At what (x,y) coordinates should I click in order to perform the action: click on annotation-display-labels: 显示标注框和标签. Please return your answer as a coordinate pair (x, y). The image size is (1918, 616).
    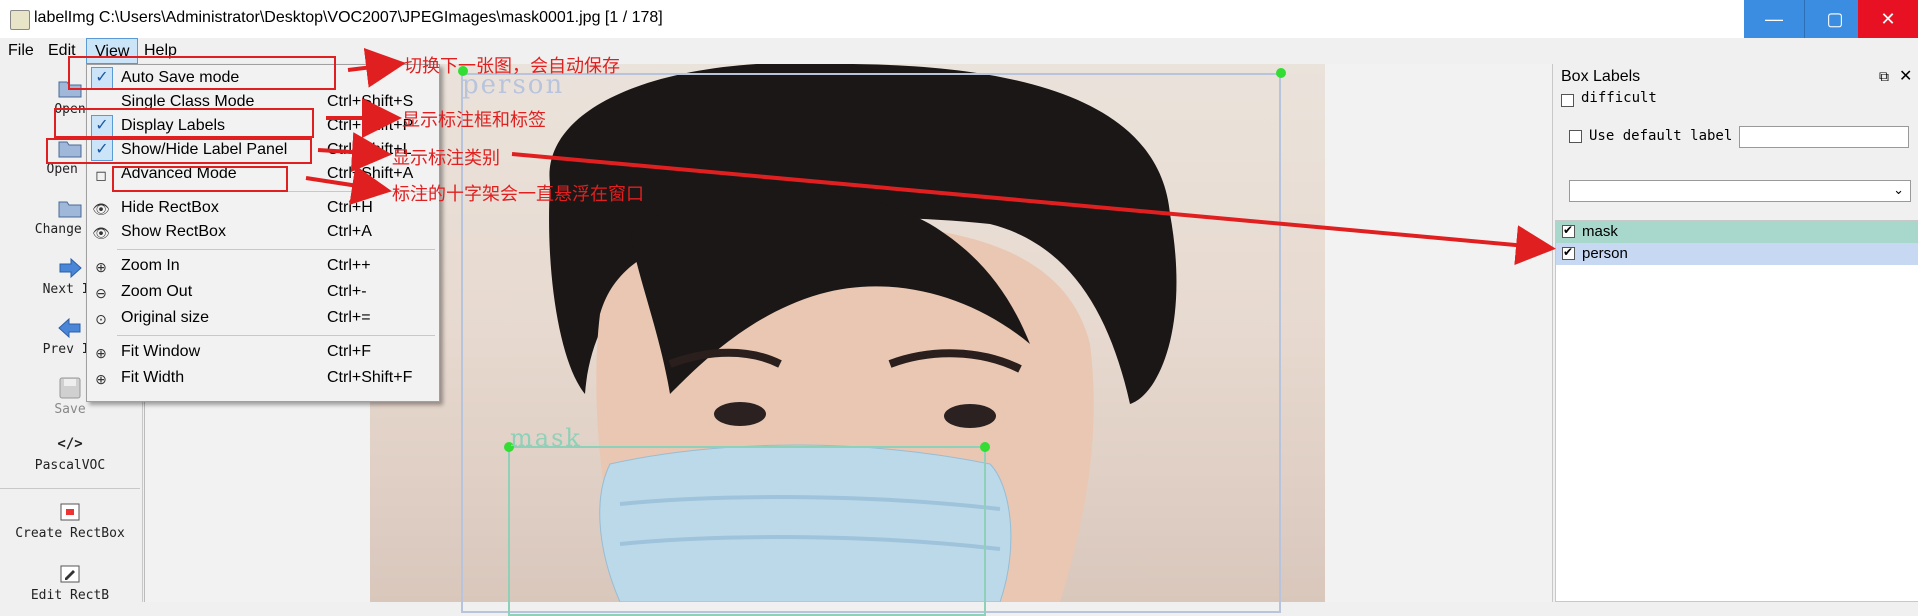
    Looking at the image, I should click on (474, 120).